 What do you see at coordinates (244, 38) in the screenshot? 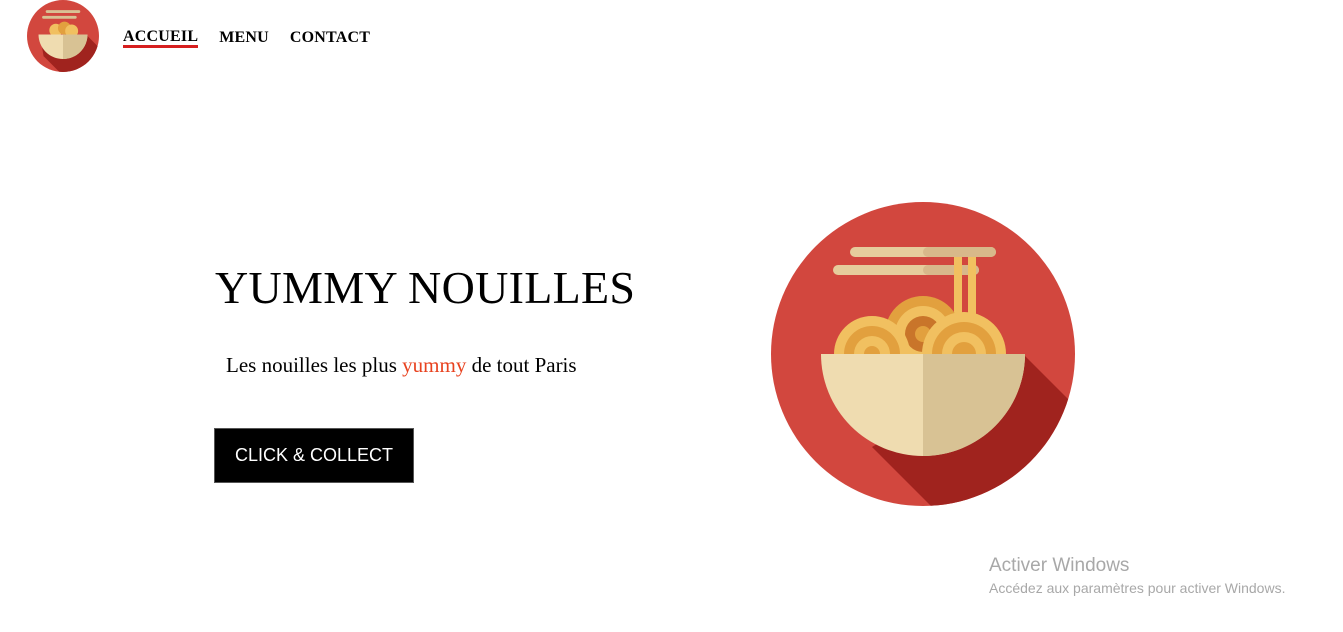
I see `nav-link-menu: MENU` at bounding box center [244, 38].